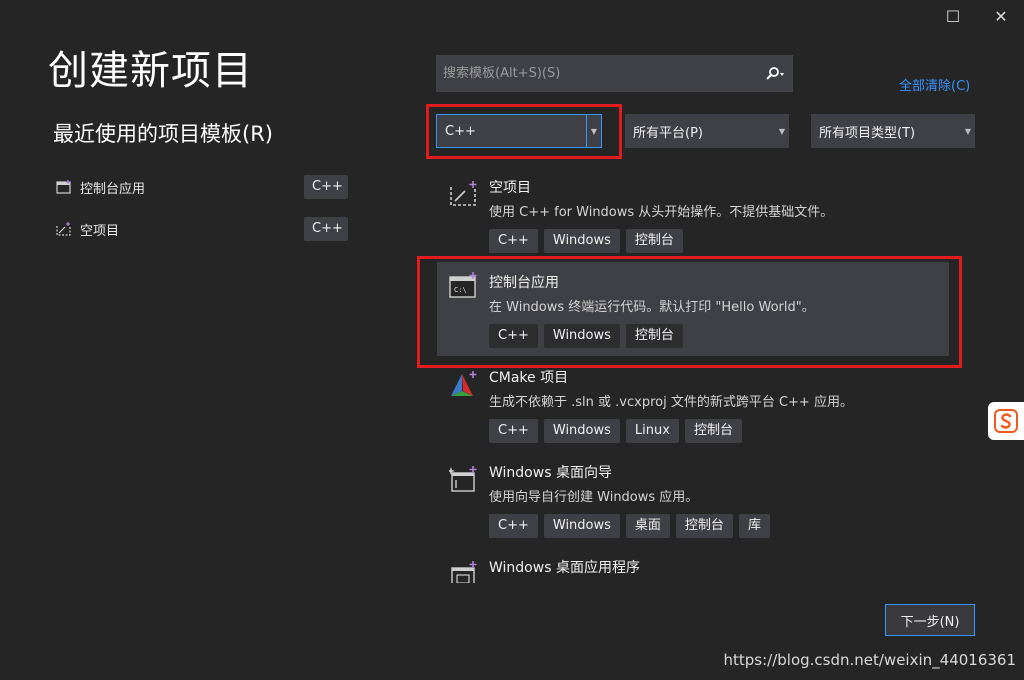 Image resolution: width=1024 pixels, height=680 pixels. I want to click on clear-all-link: 全部清除(C), so click(934, 84).